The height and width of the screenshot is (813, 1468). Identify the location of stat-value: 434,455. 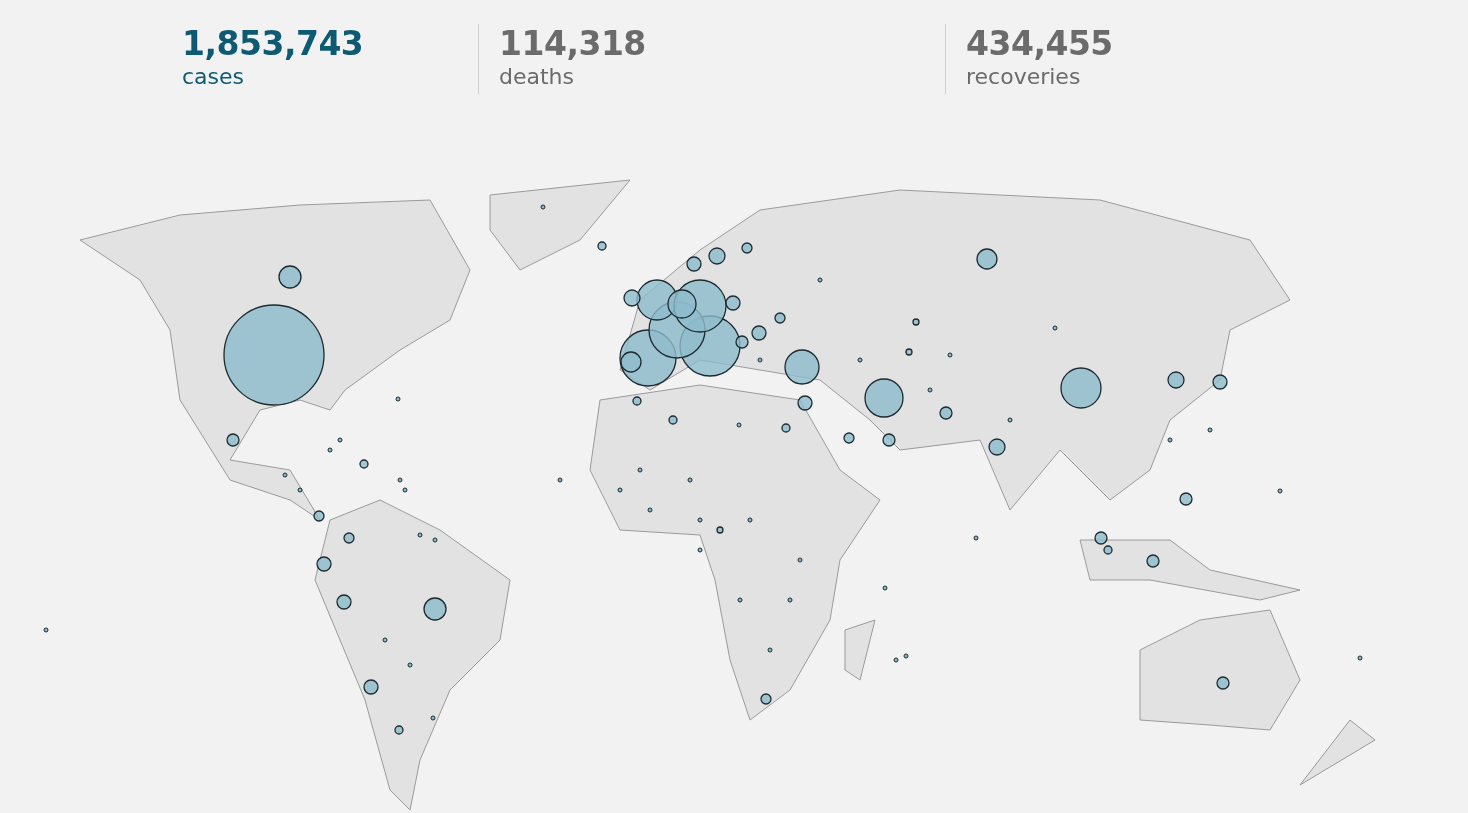
(1039, 44).